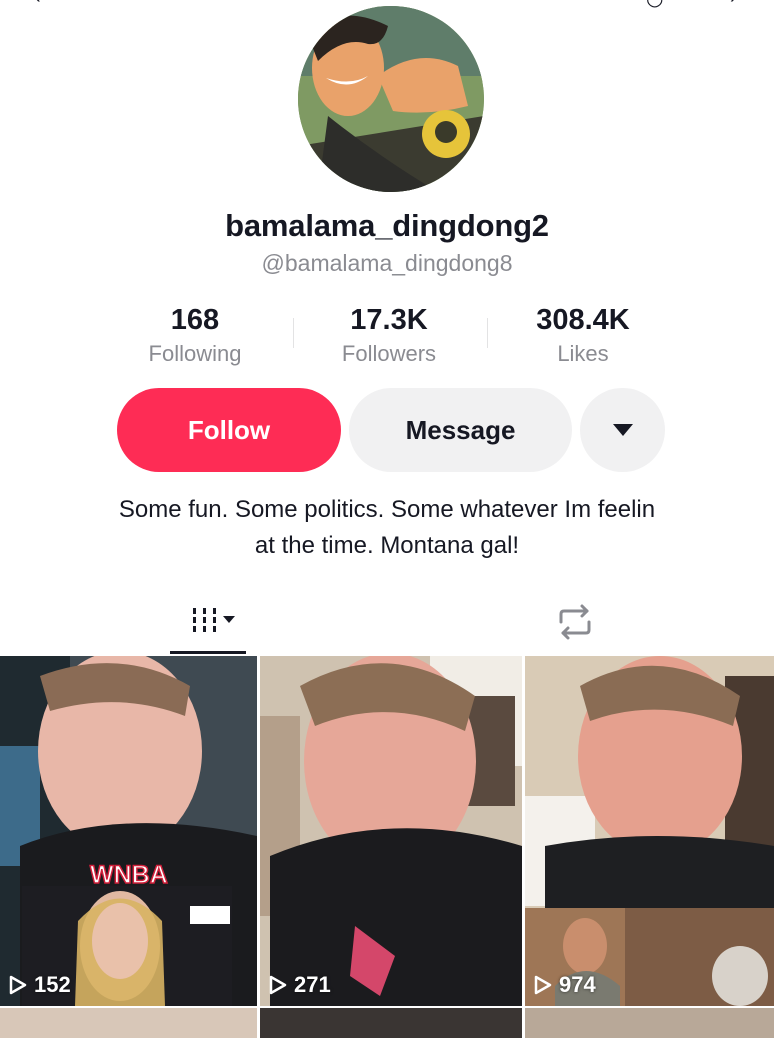 This screenshot has width=774, height=1038. I want to click on video-thumbnail: WNBA 152, so click(128, 831).